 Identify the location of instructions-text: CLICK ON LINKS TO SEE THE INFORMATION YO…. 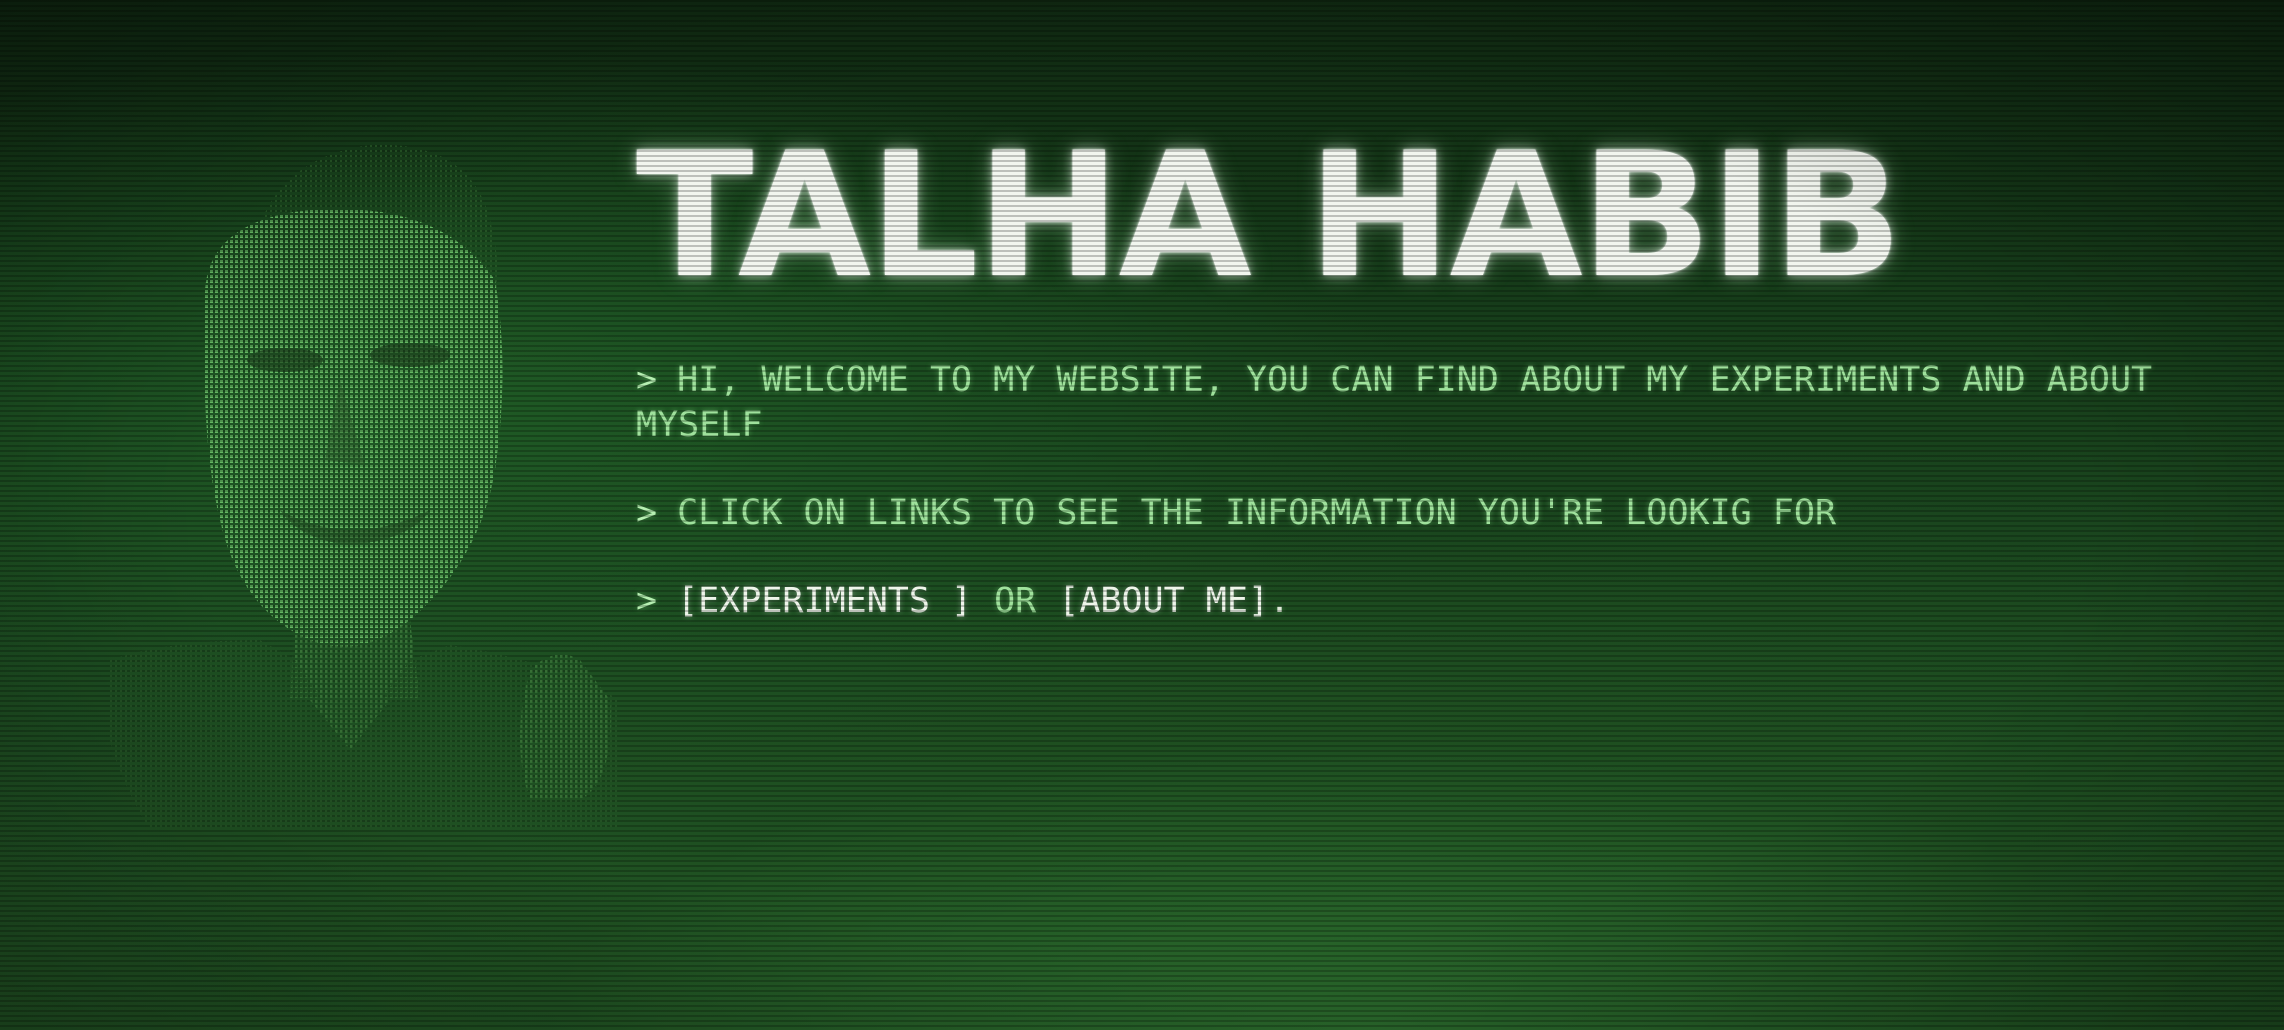
(1257, 513).